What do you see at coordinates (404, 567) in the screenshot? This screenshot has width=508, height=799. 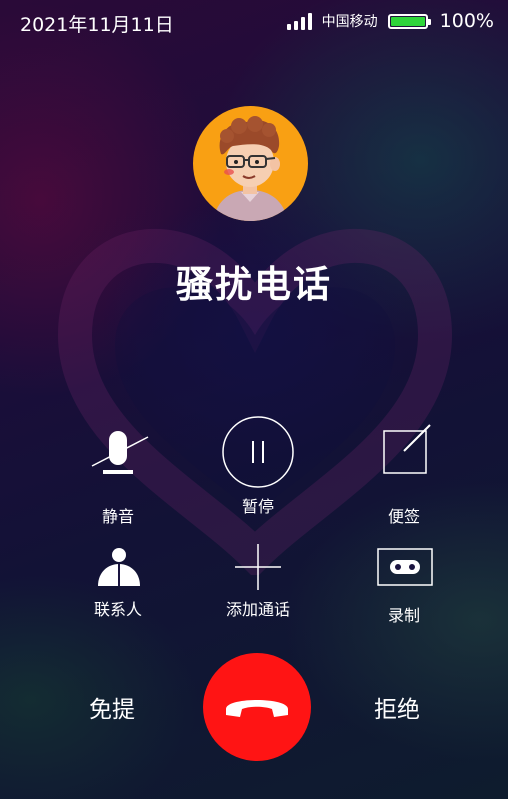 I see `record-icon` at bounding box center [404, 567].